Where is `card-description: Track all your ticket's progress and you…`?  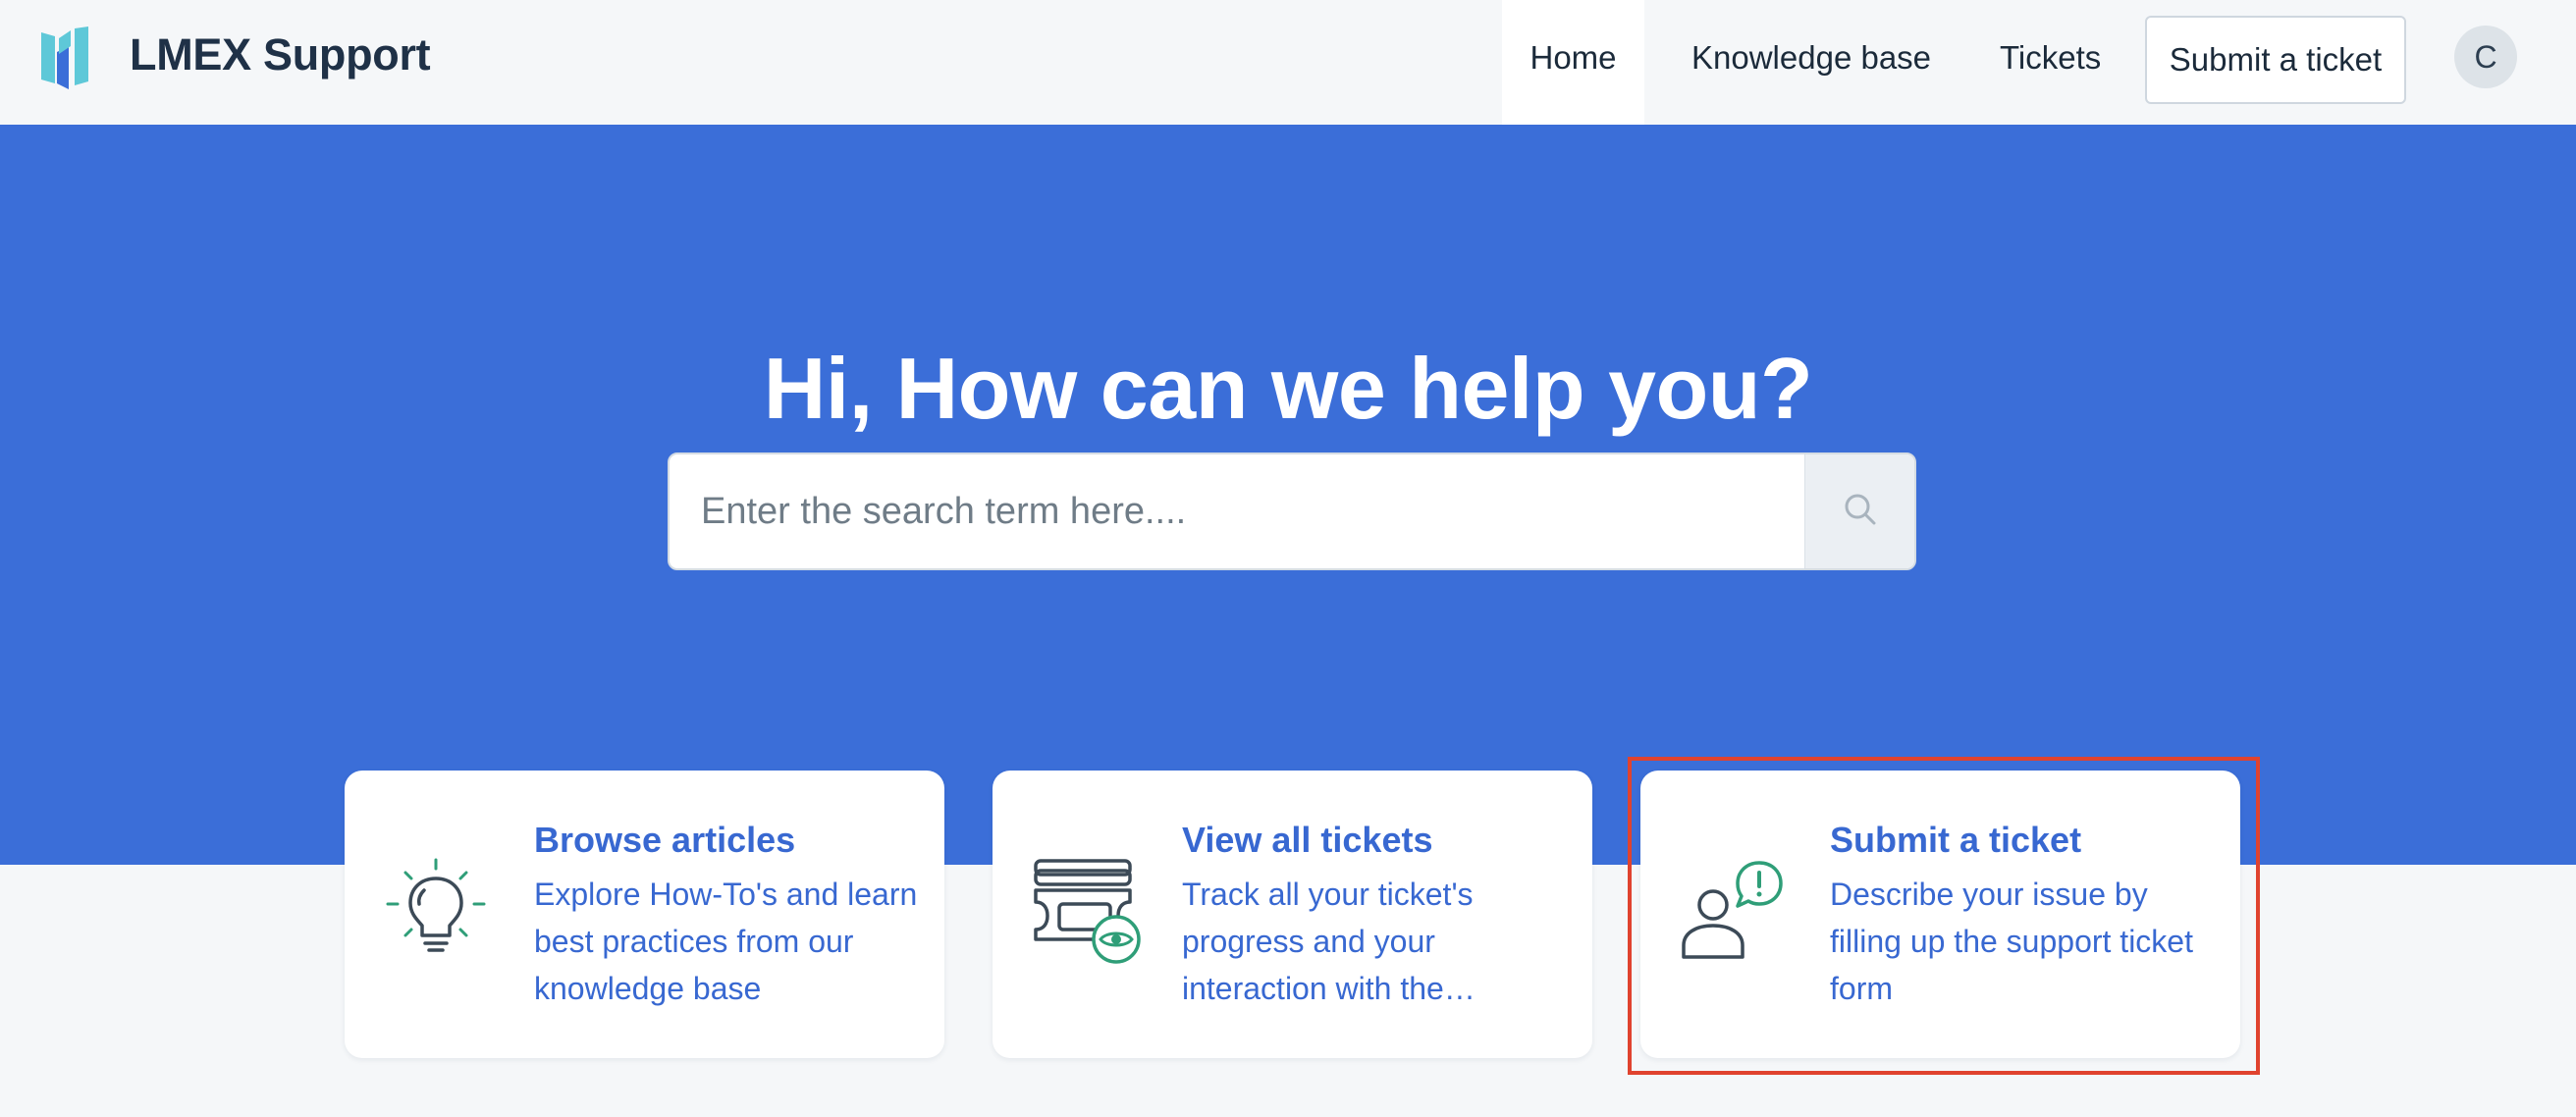
card-description: Track all your ticket's progress and you… is located at coordinates (1329, 941).